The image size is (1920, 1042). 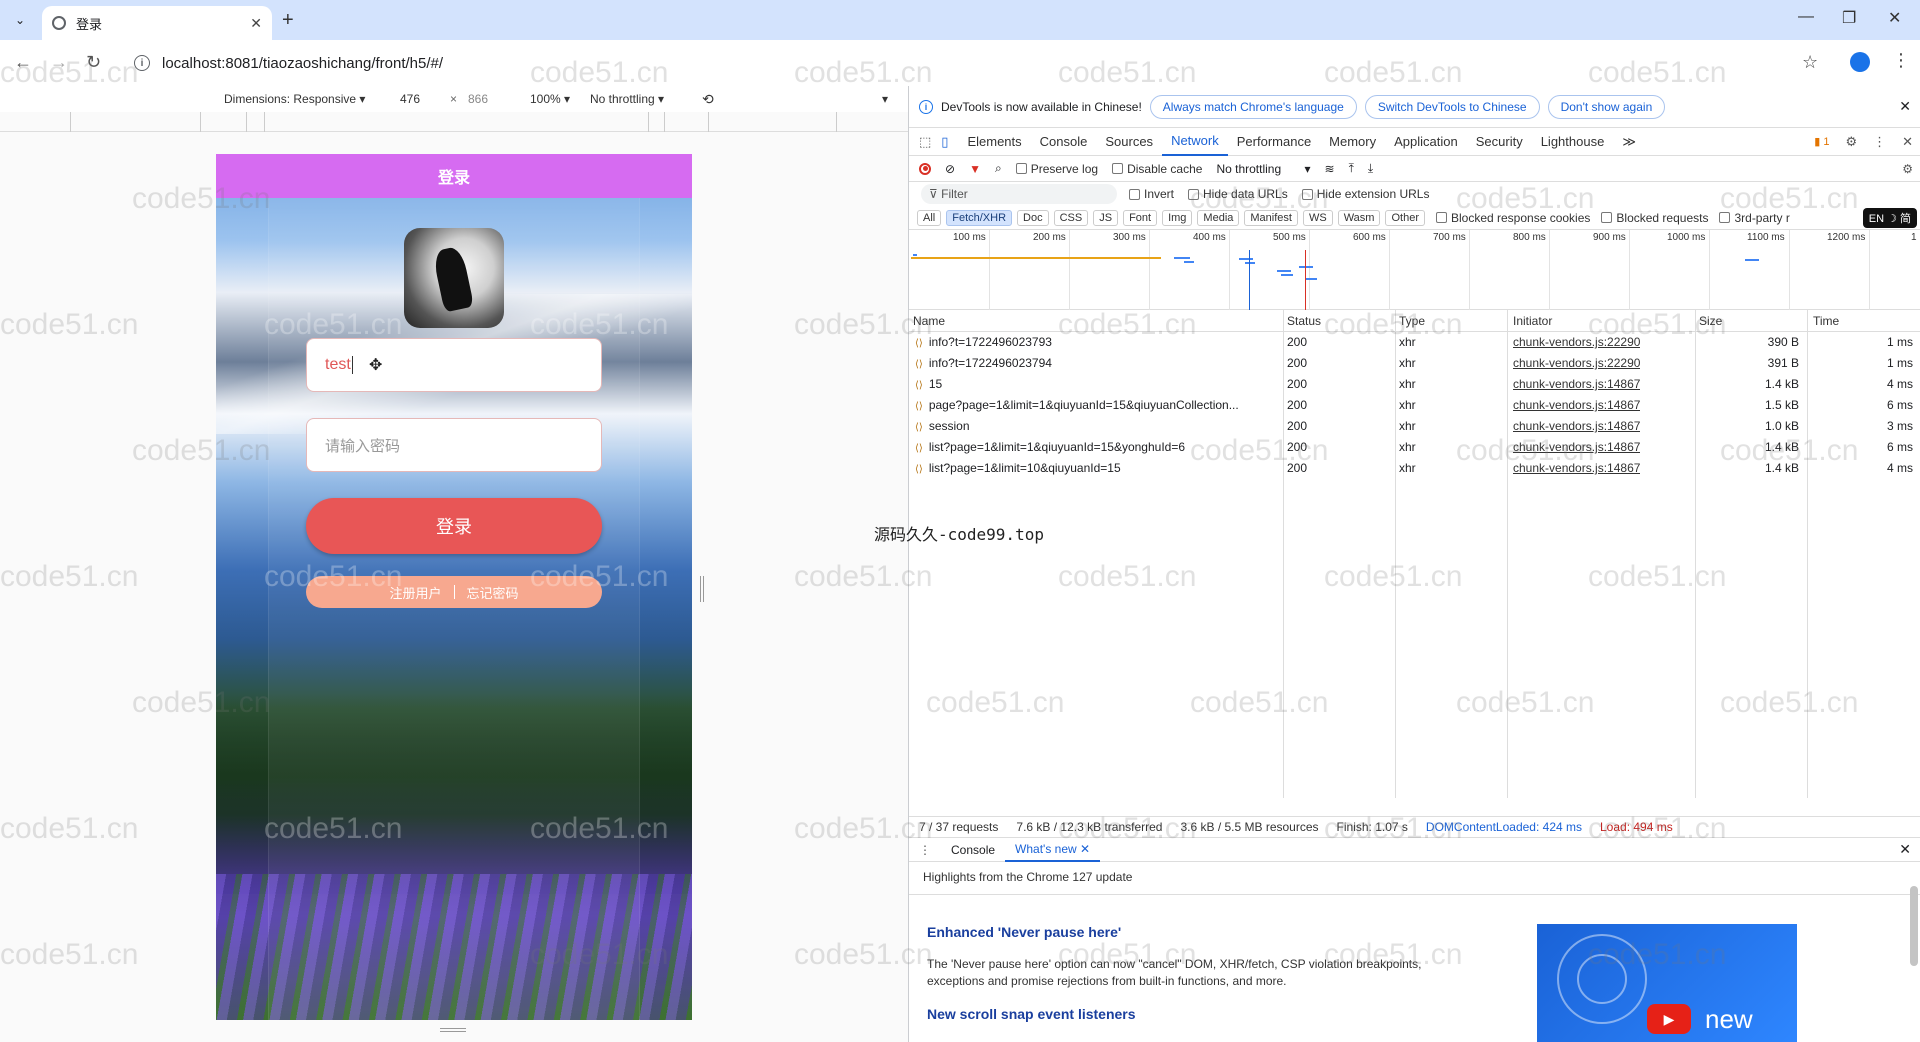 I want to click on rotate-icon: ⟲, so click(x=708, y=99).